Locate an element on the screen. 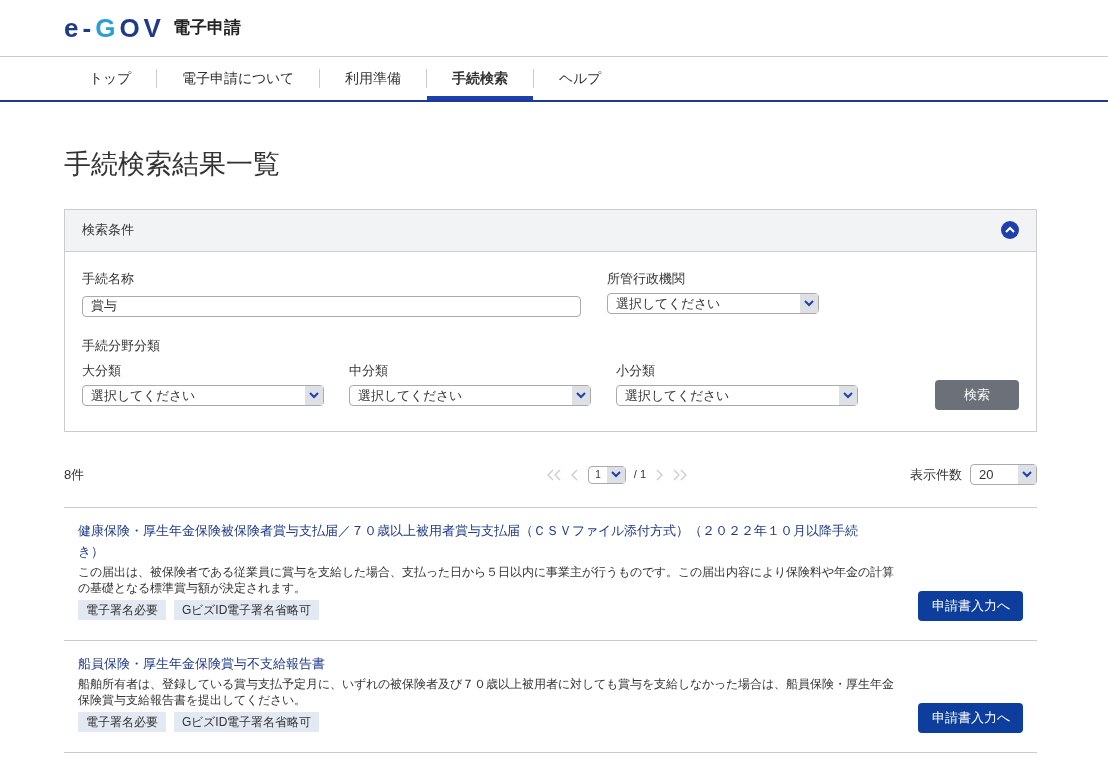 Image resolution: width=1108 pixels, height=784 pixels. procedure-description: この届出は、被保険者である従業員に賞与を支給した場合、支払った日から５日以内に事業主が行うものです。この届出内容により保険料や年金の計算の基礎となる標準賞与額が決定されます。 is located at coordinates (486, 580).